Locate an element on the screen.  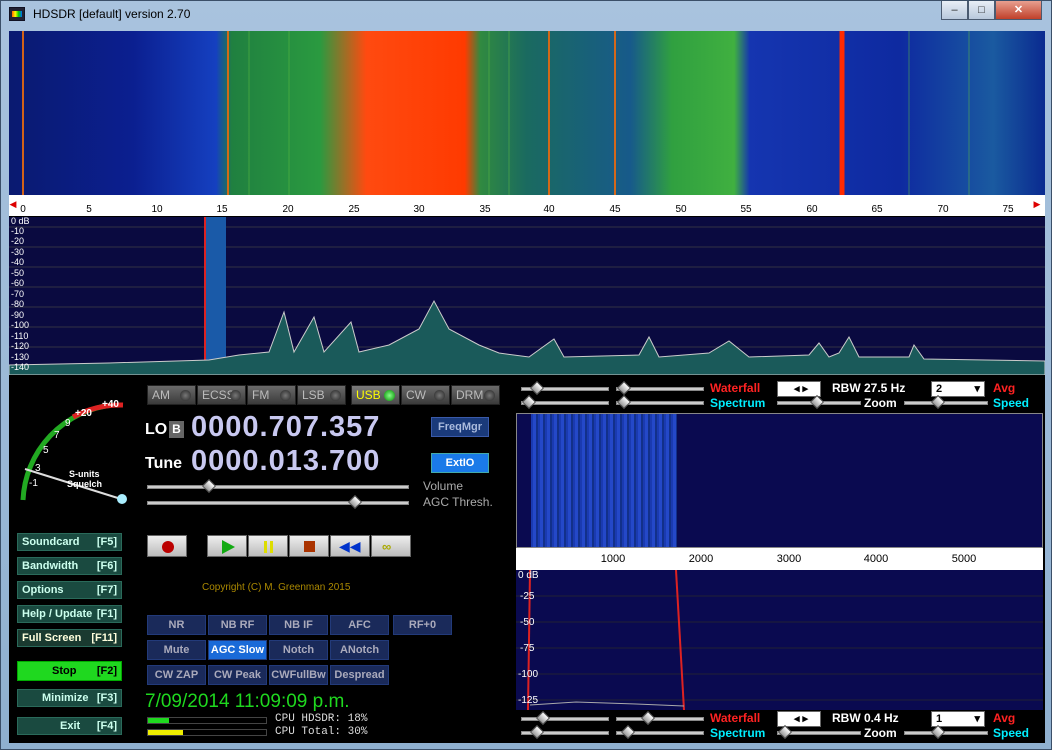
loop-button: ∞ is located at coordinates (391, 546).